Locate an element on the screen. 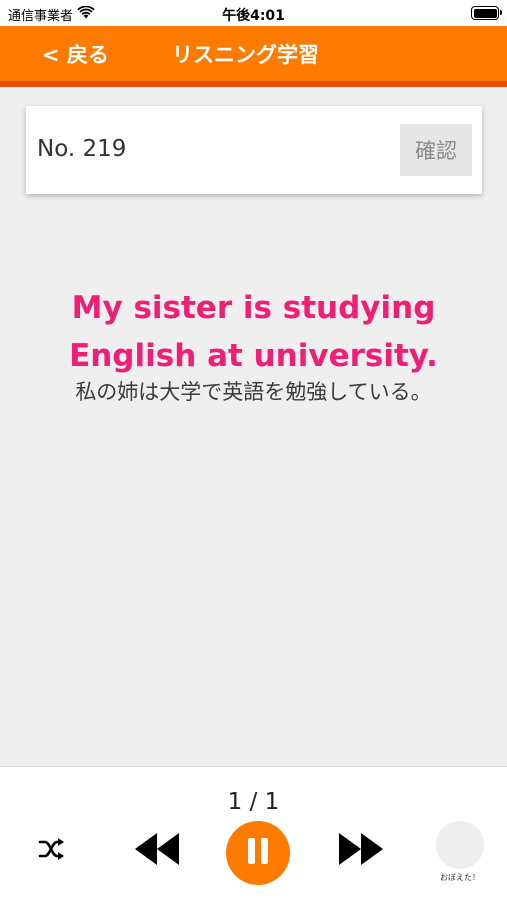  fast-forward-button is located at coordinates (361, 851).